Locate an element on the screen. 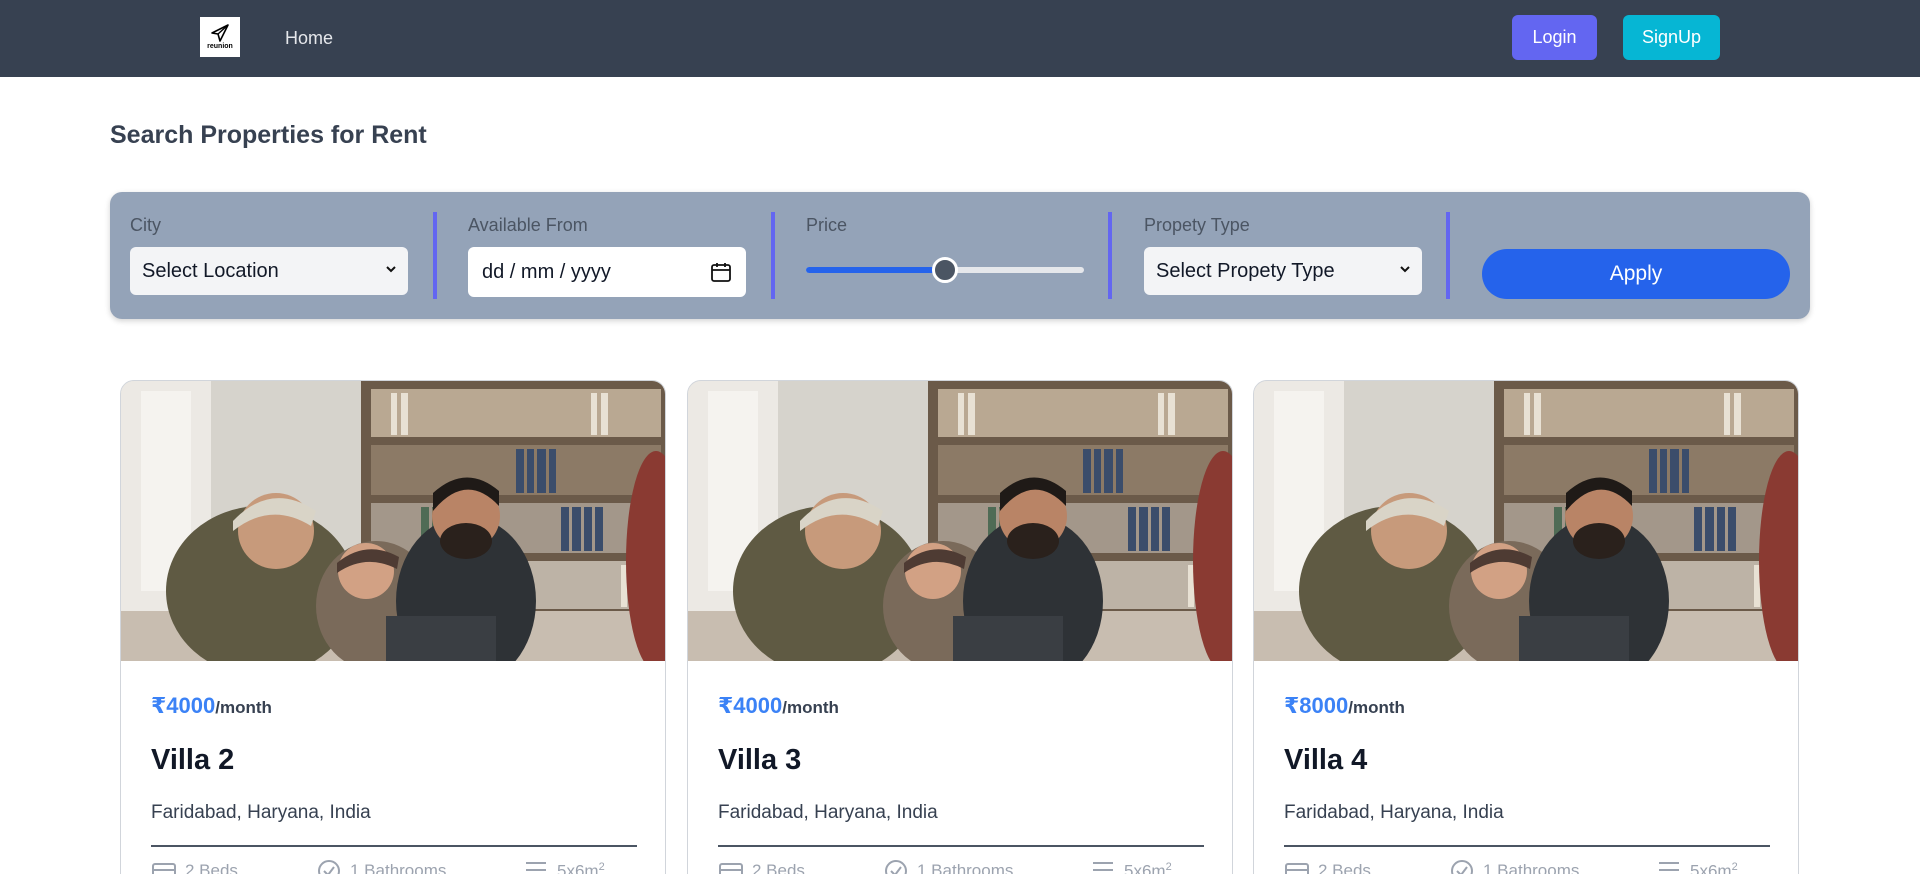 The width and height of the screenshot is (1920, 874). city-select: Select Location is located at coordinates (269, 271).